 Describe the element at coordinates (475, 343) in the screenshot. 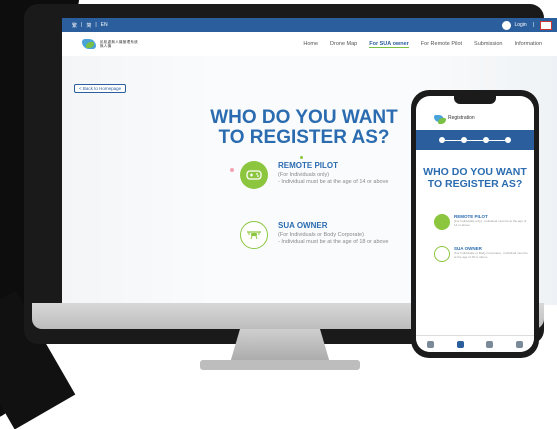

I see `phone-tab-bar` at that location.